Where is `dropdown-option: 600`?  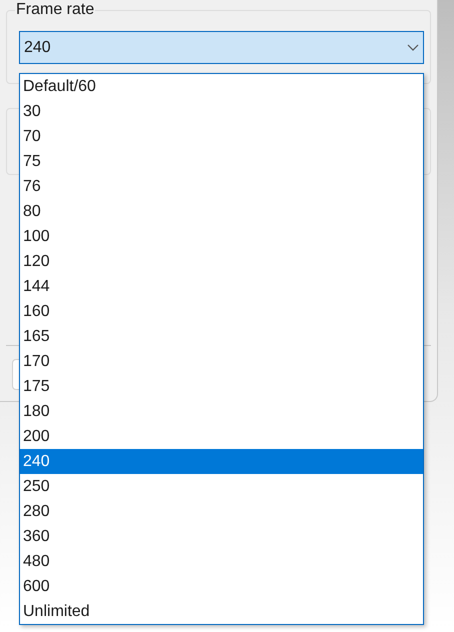 dropdown-option: 600 is located at coordinates (221, 586).